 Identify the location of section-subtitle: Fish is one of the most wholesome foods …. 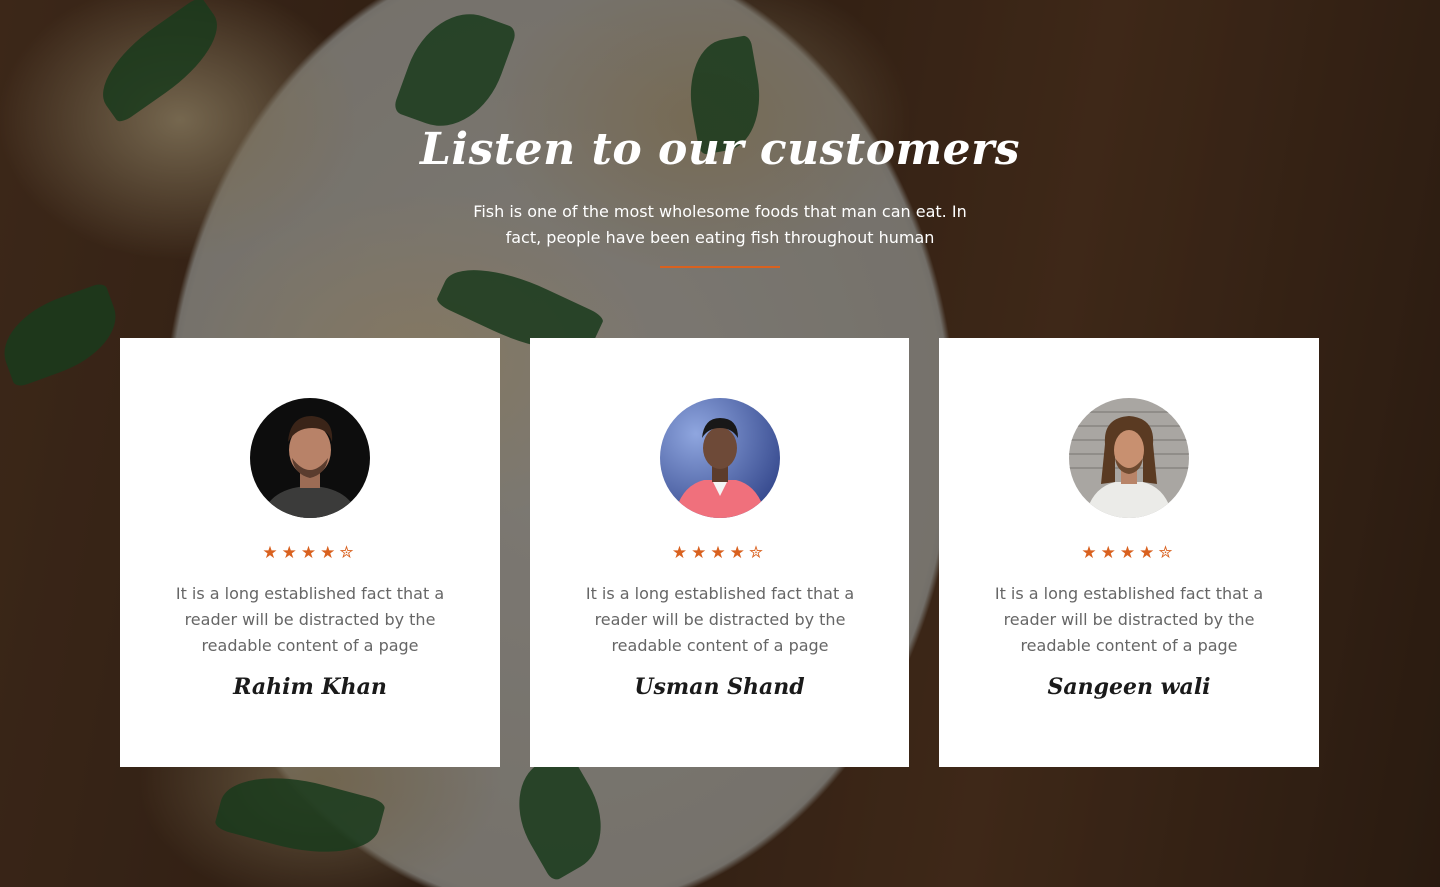
(720, 224).